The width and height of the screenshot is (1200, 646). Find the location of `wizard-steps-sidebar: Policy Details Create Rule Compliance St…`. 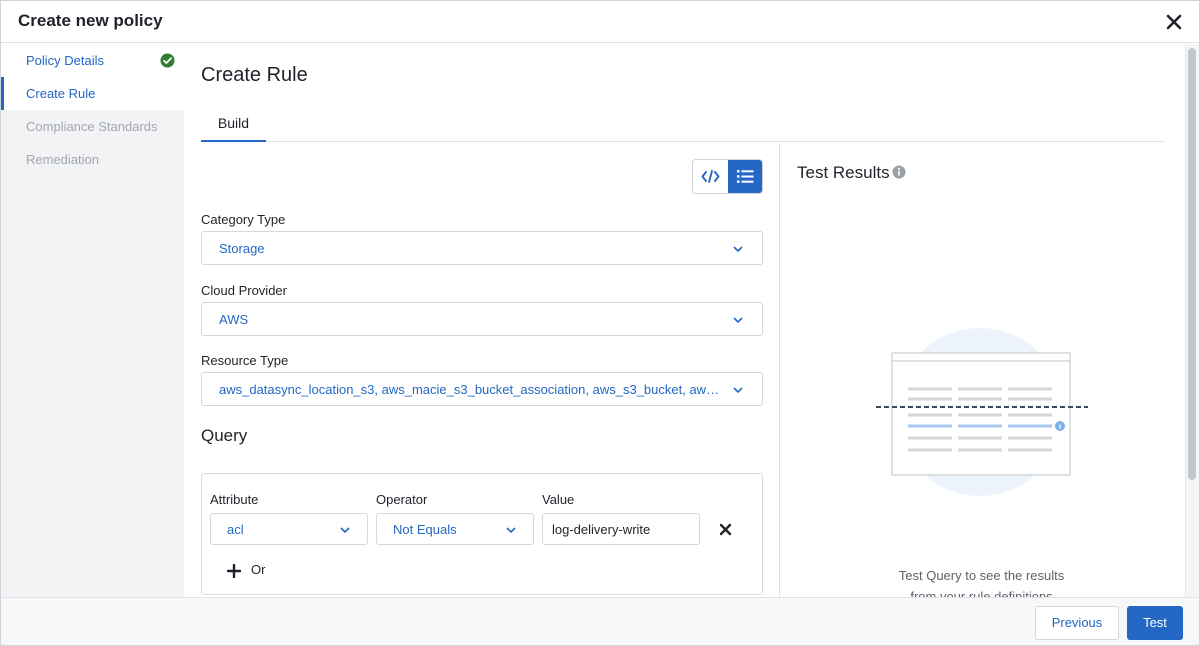

wizard-steps-sidebar: Policy Details Create Rule Compliance St… is located at coordinates (92, 320).